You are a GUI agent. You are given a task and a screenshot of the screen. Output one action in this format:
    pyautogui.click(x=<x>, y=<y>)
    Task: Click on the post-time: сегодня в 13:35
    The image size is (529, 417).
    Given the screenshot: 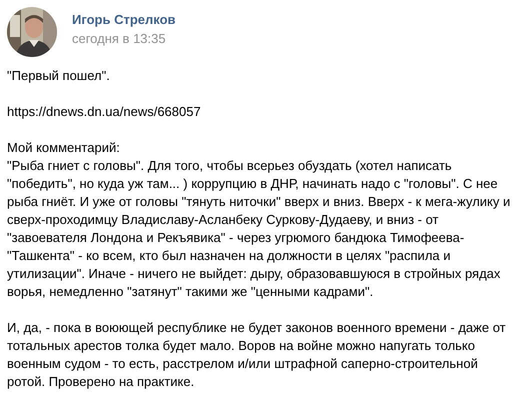 What is the action you would take?
    pyautogui.click(x=124, y=38)
    